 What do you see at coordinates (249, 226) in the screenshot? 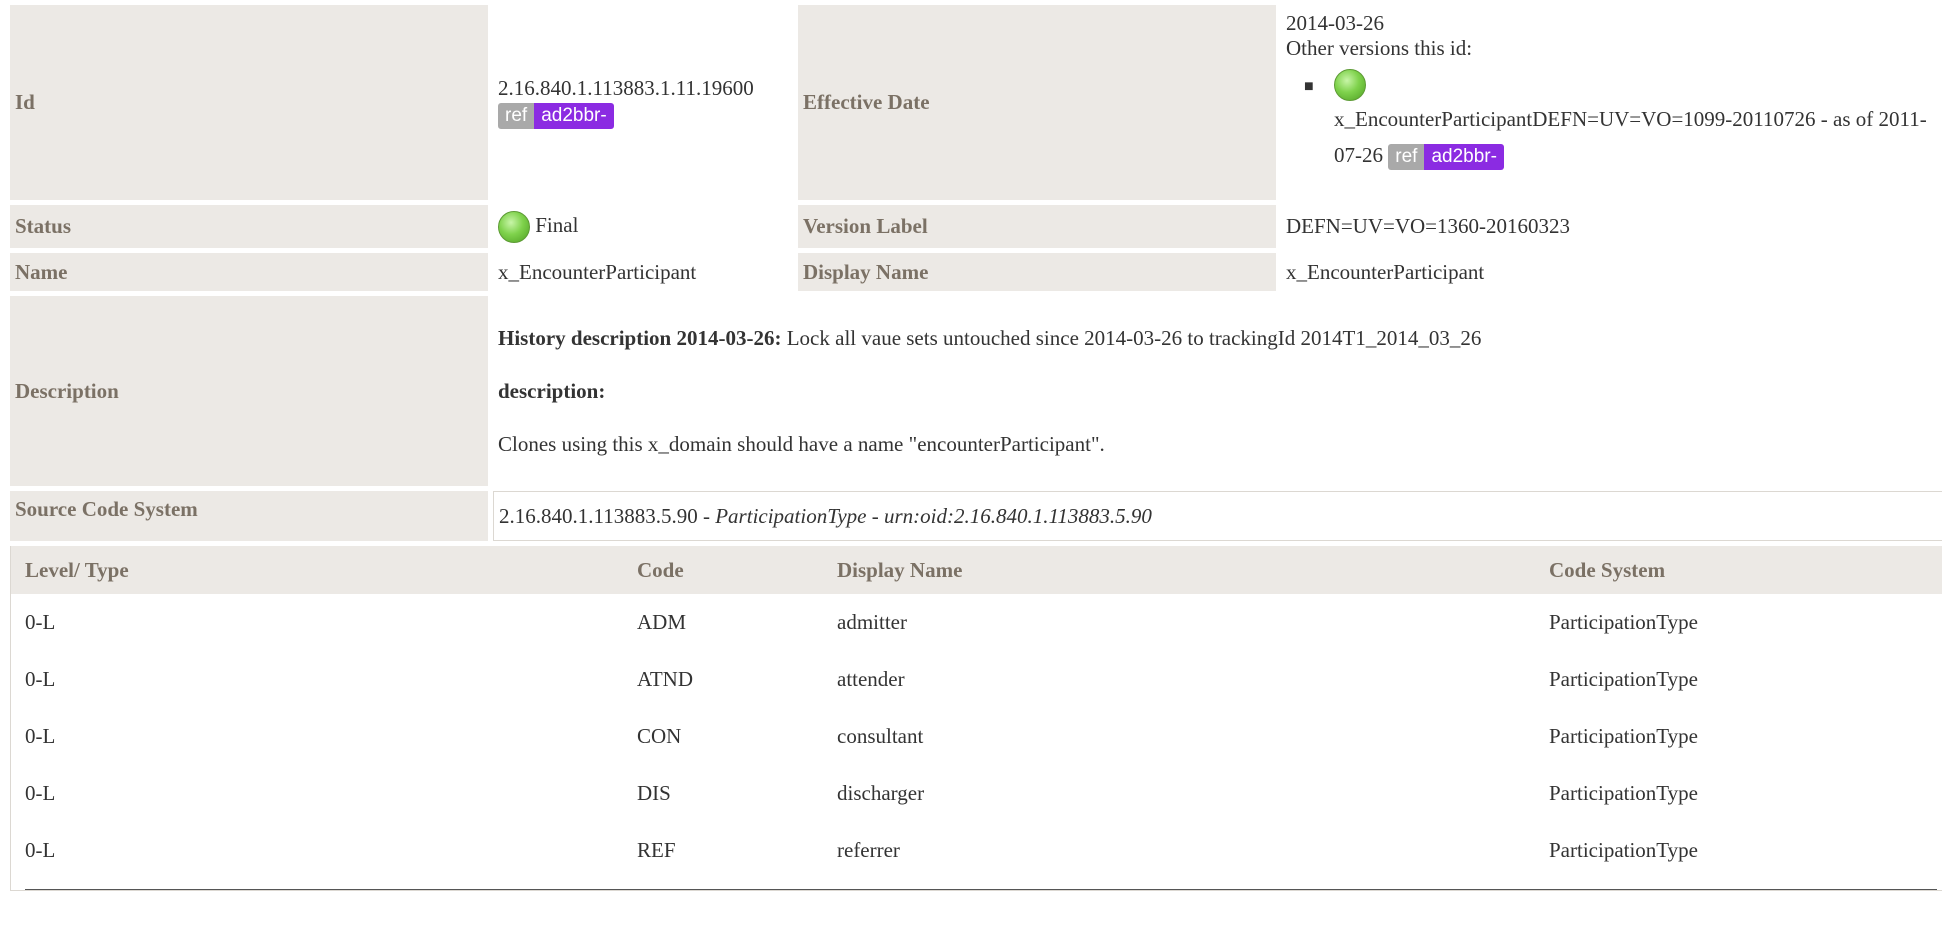
I see `status-label: Status` at bounding box center [249, 226].